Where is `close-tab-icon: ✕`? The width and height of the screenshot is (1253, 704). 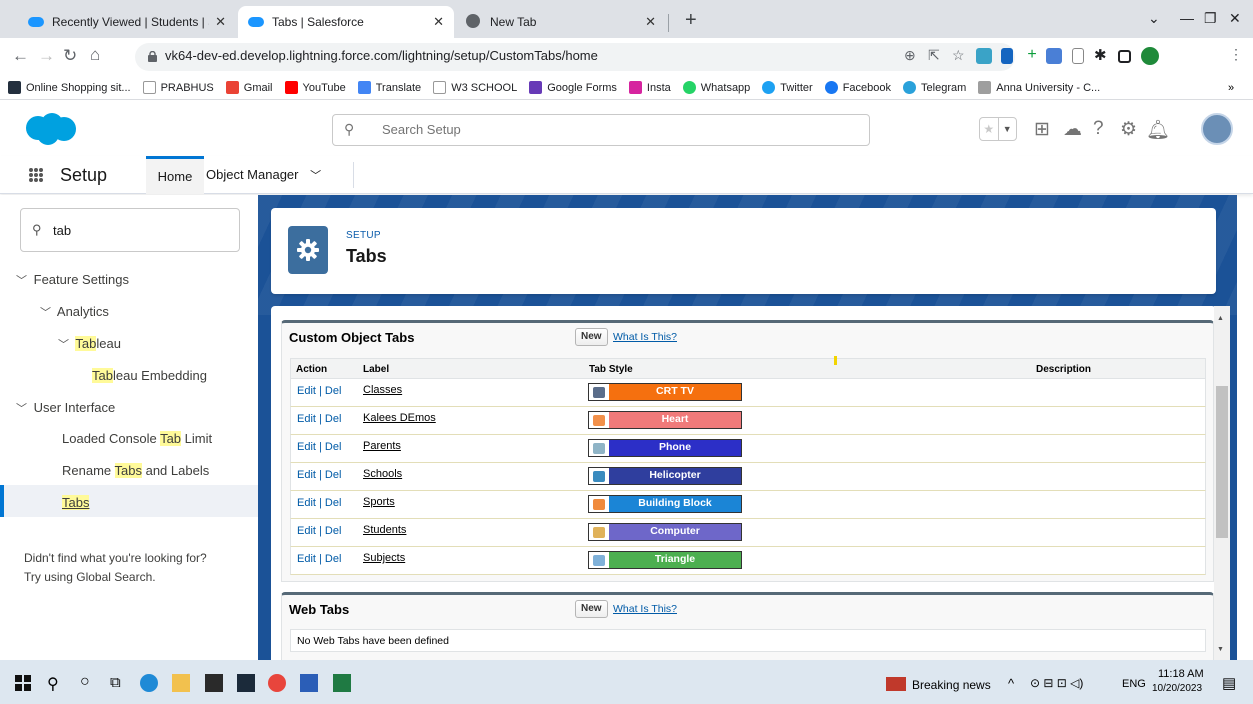 close-tab-icon: ✕ is located at coordinates (438, 22).